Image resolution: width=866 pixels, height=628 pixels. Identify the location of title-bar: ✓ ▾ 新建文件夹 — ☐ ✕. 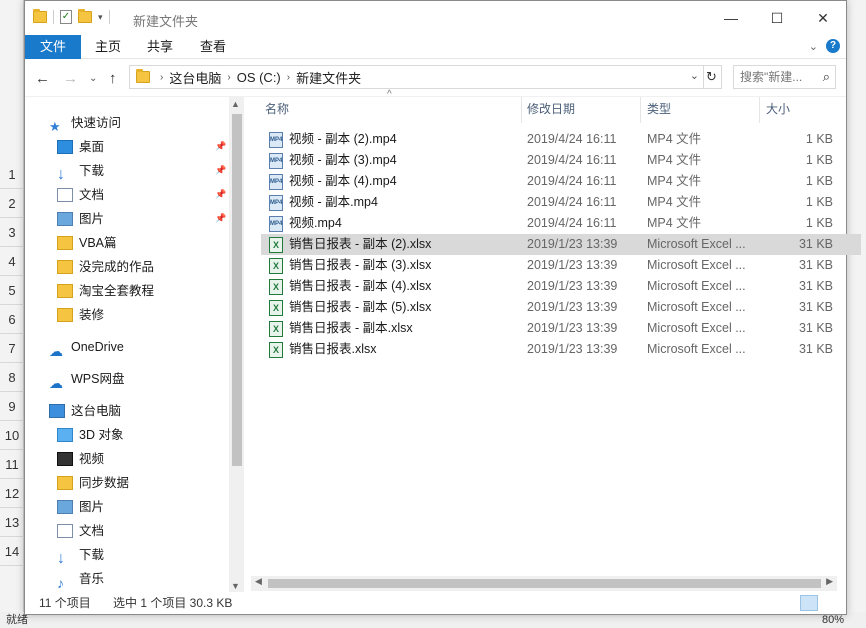
(435, 18).